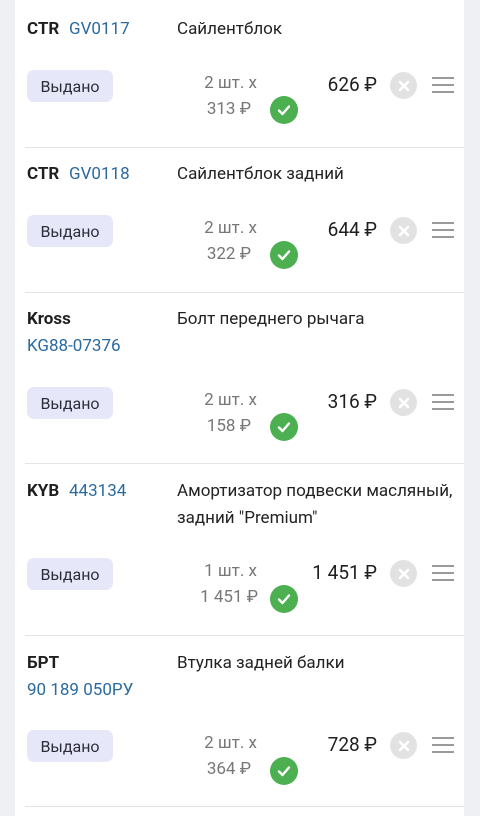 Image resolution: width=480 pixels, height=816 pixels. Describe the element at coordinates (74, 346) in the screenshot. I see `item-article-link: KG88-07376` at that location.